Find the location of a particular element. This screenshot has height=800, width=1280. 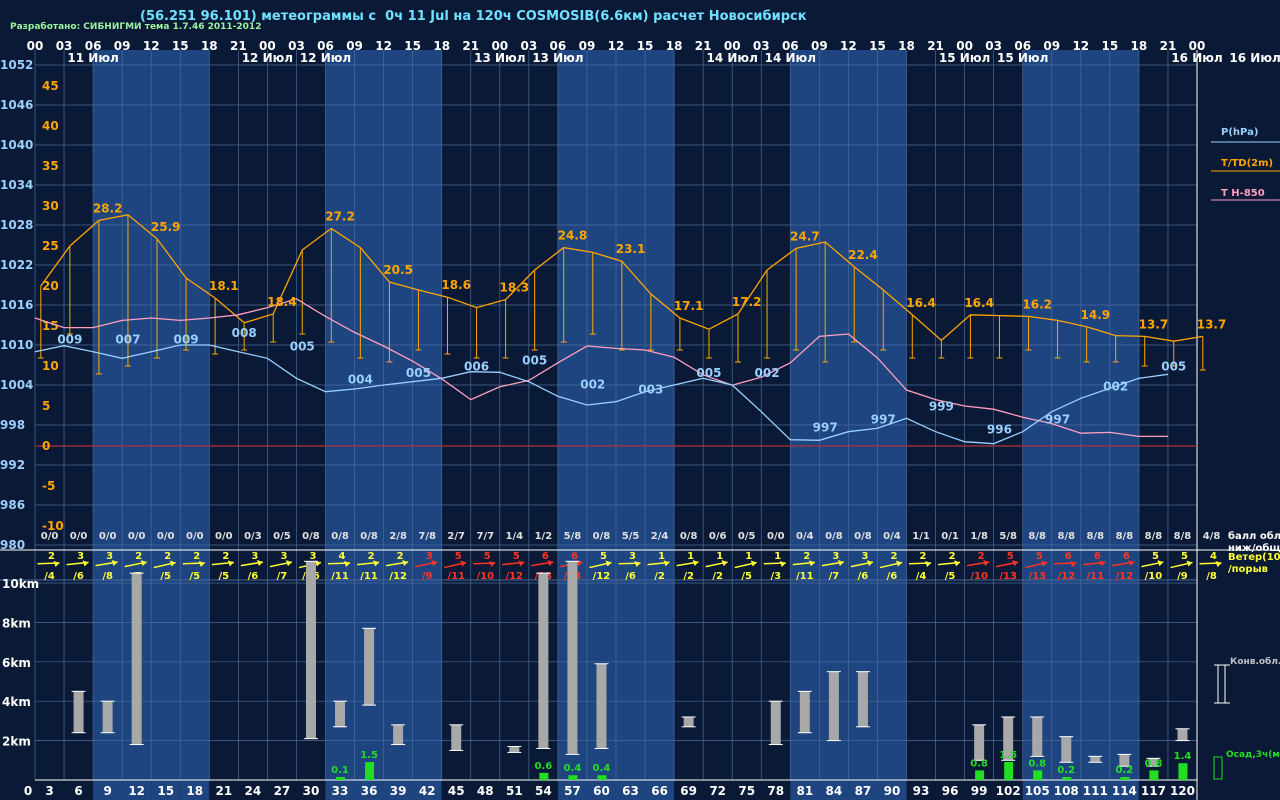

precip-value: 0.8 is located at coordinates (1154, 763).